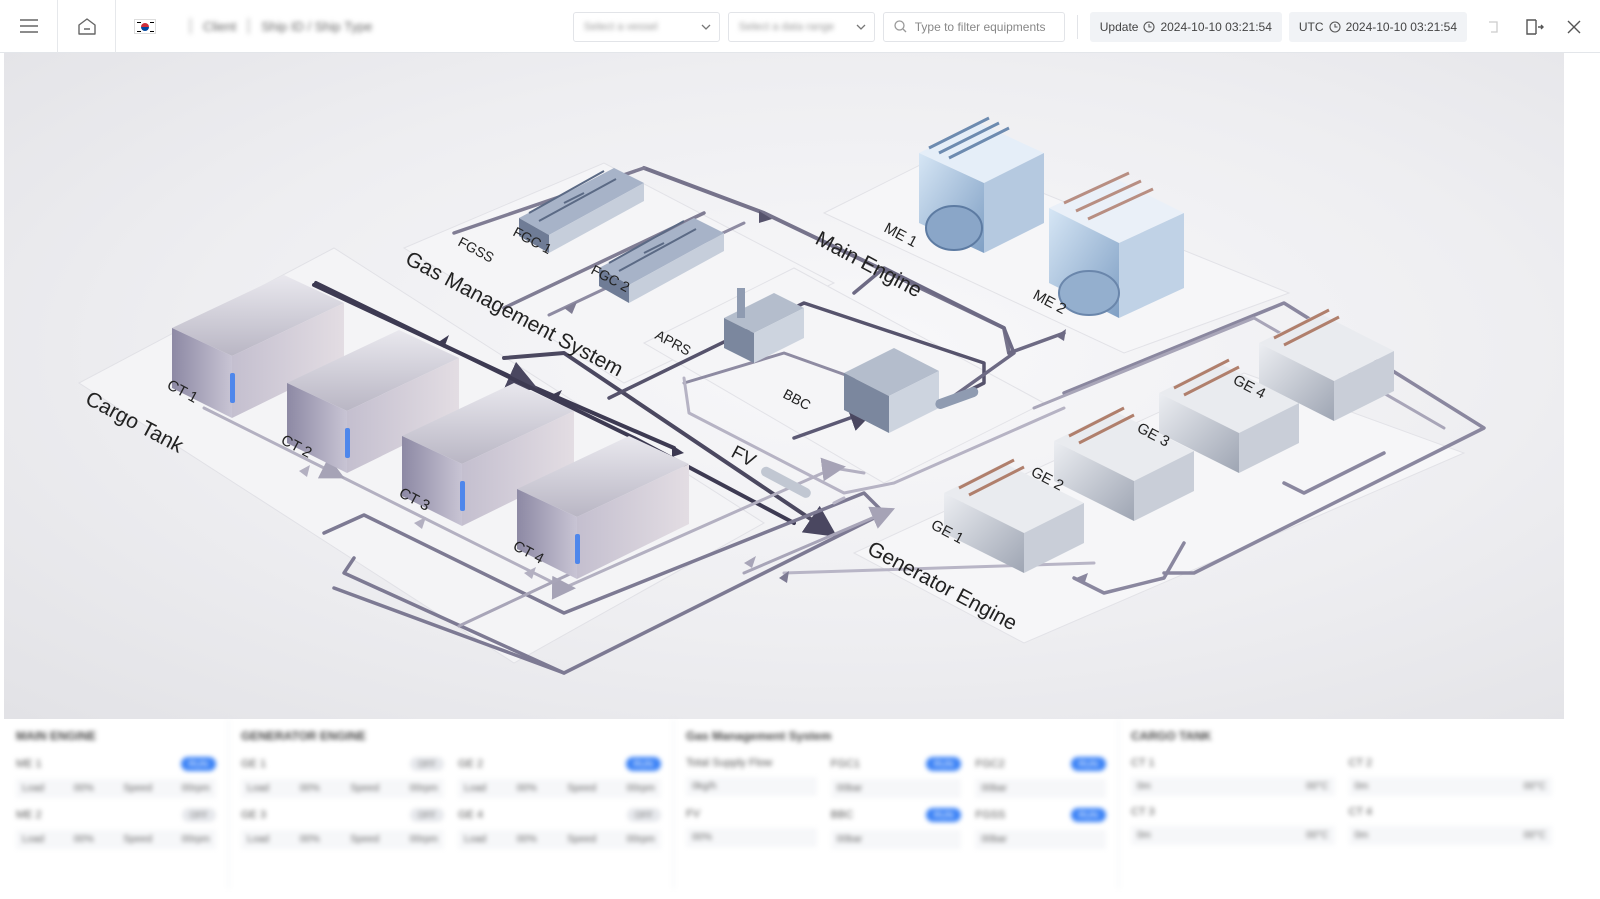 The height and width of the screenshot is (899, 1600). What do you see at coordinates (896, 828) in the screenshot?
I see `bbc-card: BBC RUN 00bar` at bounding box center [896, 828].